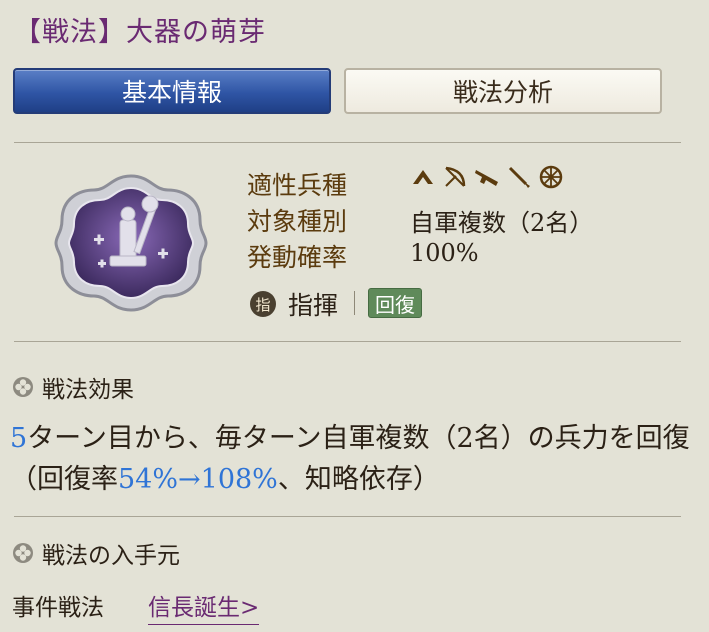 The width and height of the screenshot is (709, 632). Describe the element at coordinates (503, 91) in the screenshot. I see `tab-skill-analysis: 戦法分析` at that location.